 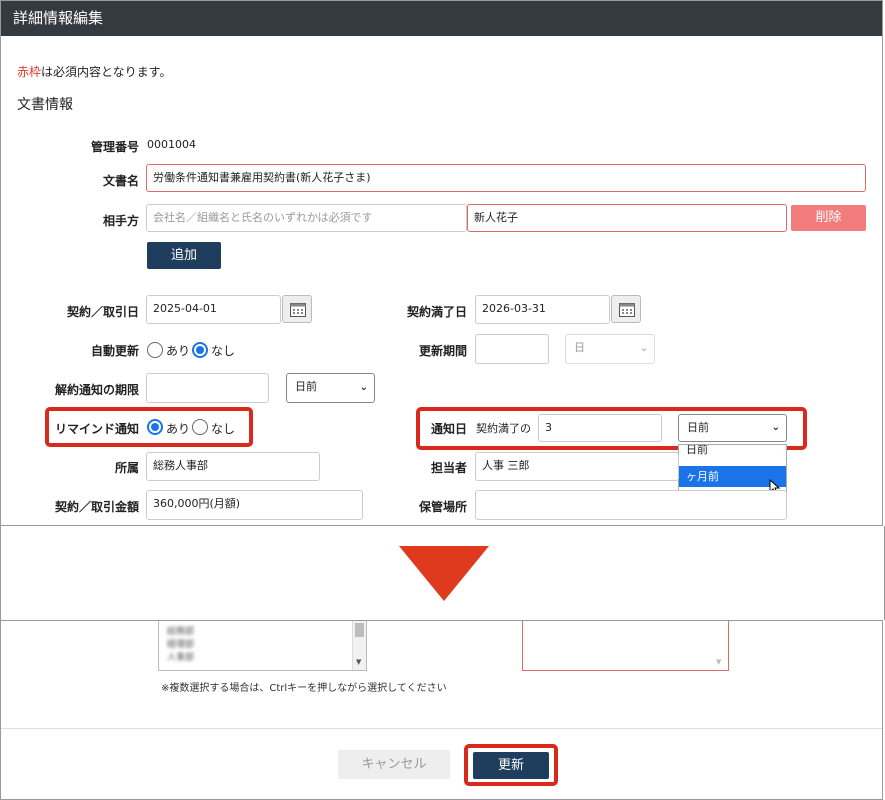 What do you see at coordinates (29, 72) in the screenshot?
I see `required-notice-red: 赤枠` at bounding box center [29, 72].